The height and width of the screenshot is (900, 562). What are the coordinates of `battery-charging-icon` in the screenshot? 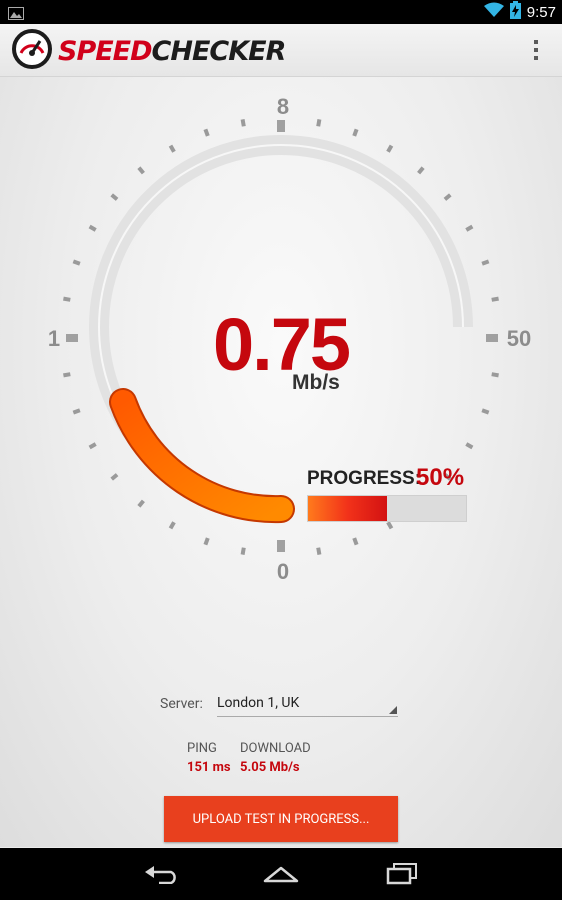 It's located at (515, 12).